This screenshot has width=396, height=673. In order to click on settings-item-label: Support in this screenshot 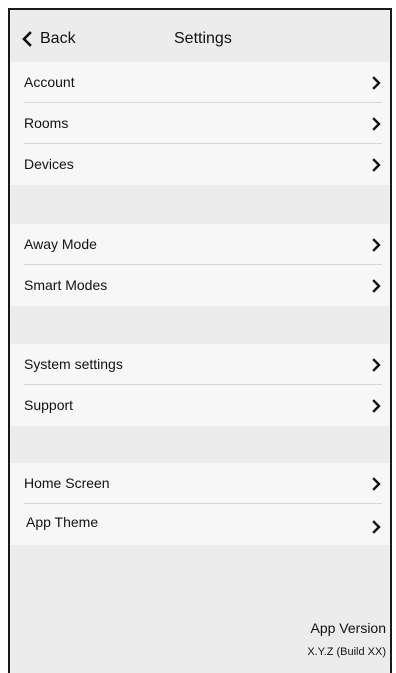, I will do `click(49, 405)`.